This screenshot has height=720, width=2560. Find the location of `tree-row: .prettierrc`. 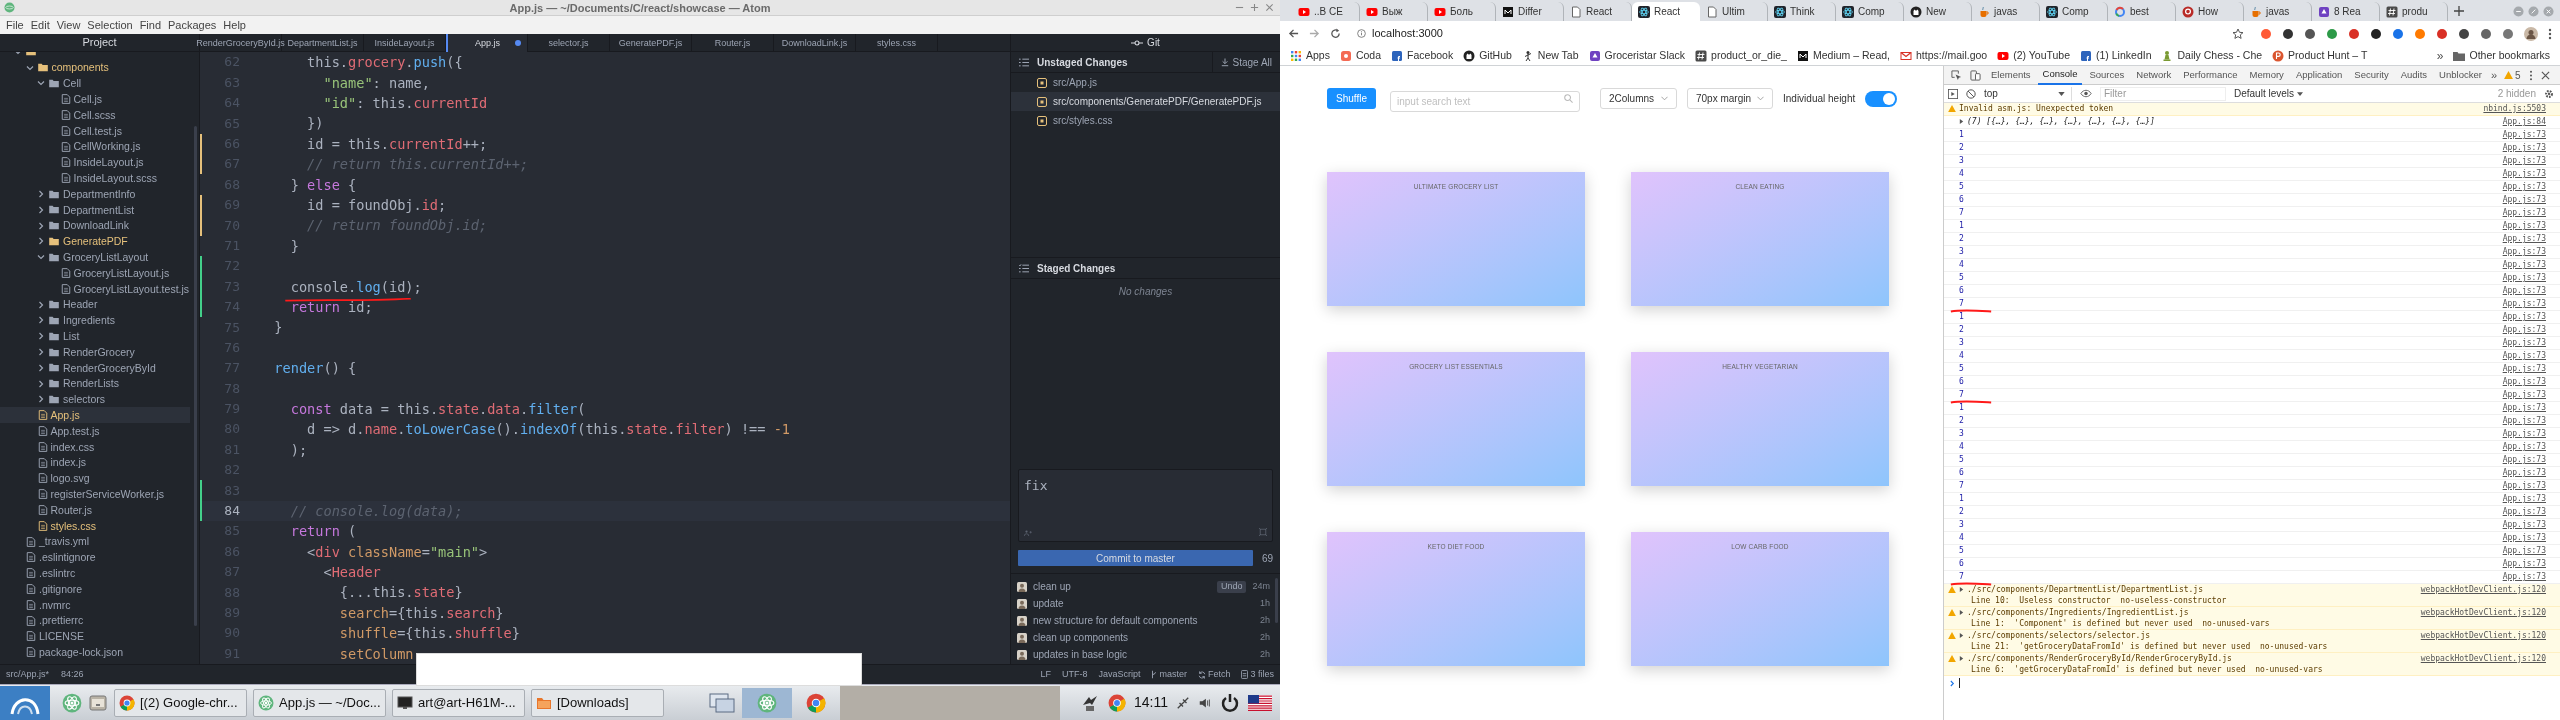

tree-row: .prettierrc is located at coordinates (95, 620).